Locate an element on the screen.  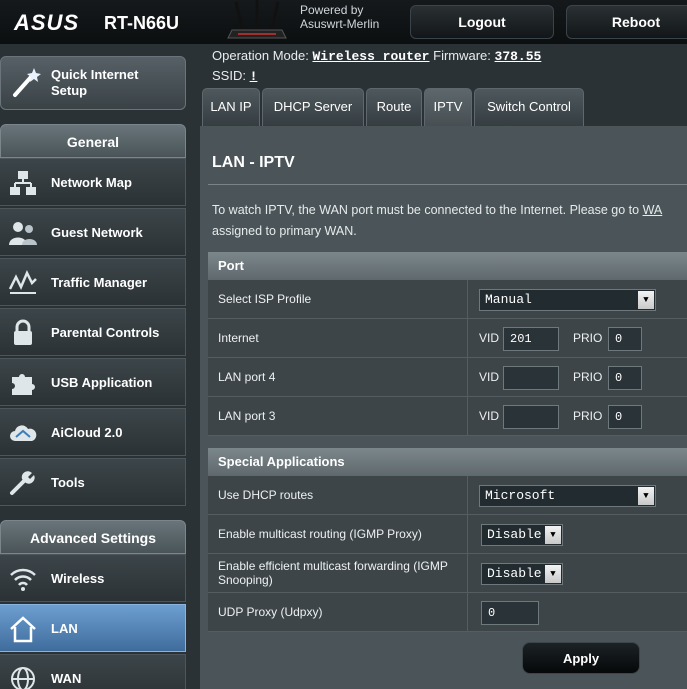
lan-port-3-prio-input: 0 is located at coordinates (625, 417).